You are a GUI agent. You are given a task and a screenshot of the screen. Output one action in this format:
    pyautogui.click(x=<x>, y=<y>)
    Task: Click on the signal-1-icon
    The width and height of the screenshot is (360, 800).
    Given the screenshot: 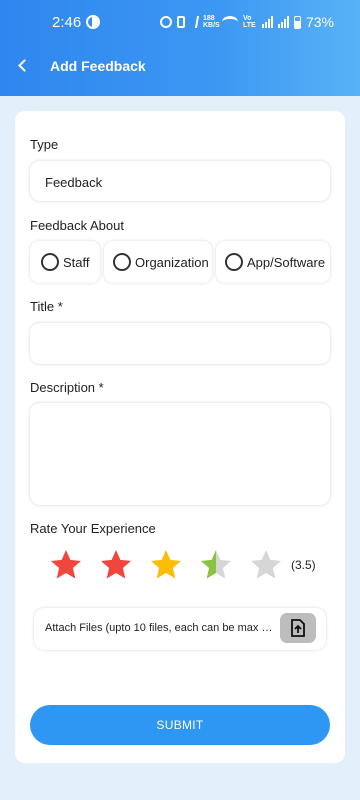 What is the action you would take?
    pyautogui.click(x=267, y=22)
    